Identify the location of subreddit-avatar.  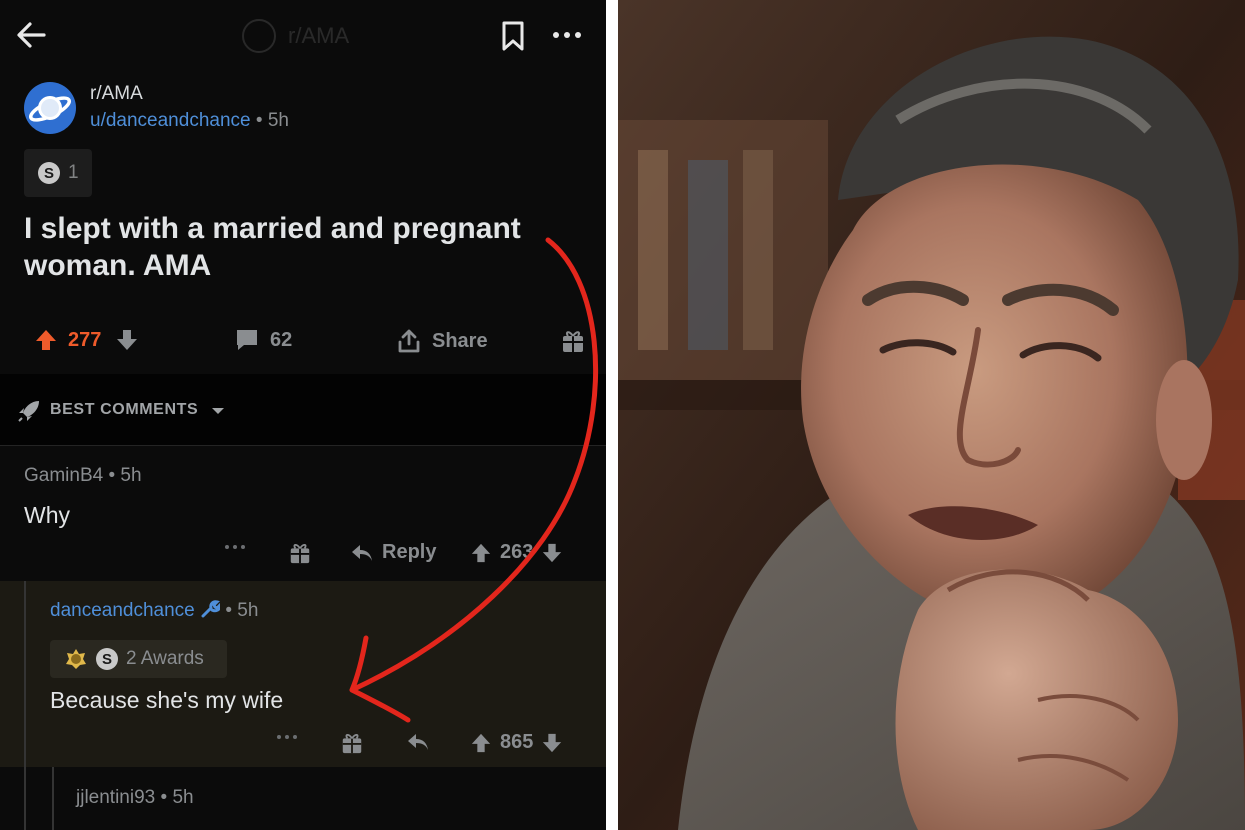
(50, 108).